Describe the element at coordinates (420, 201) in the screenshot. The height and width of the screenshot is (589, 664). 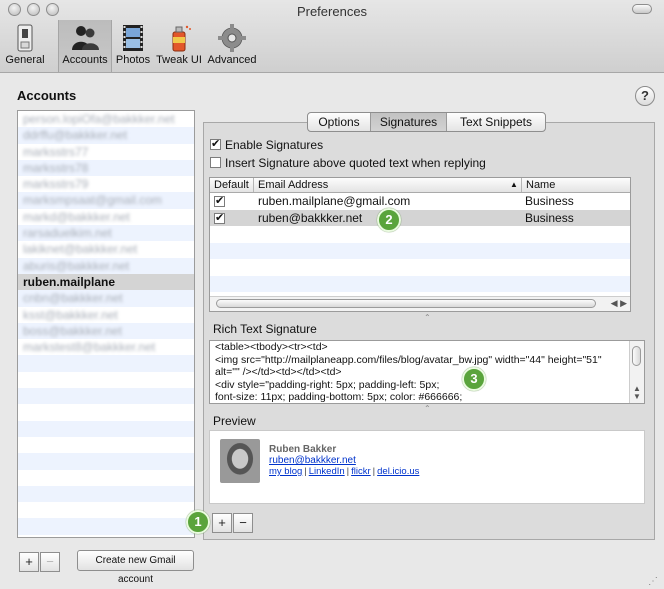
I see `signature-row: ✔ ruben.mailplane@gmail.com Business` at that location.